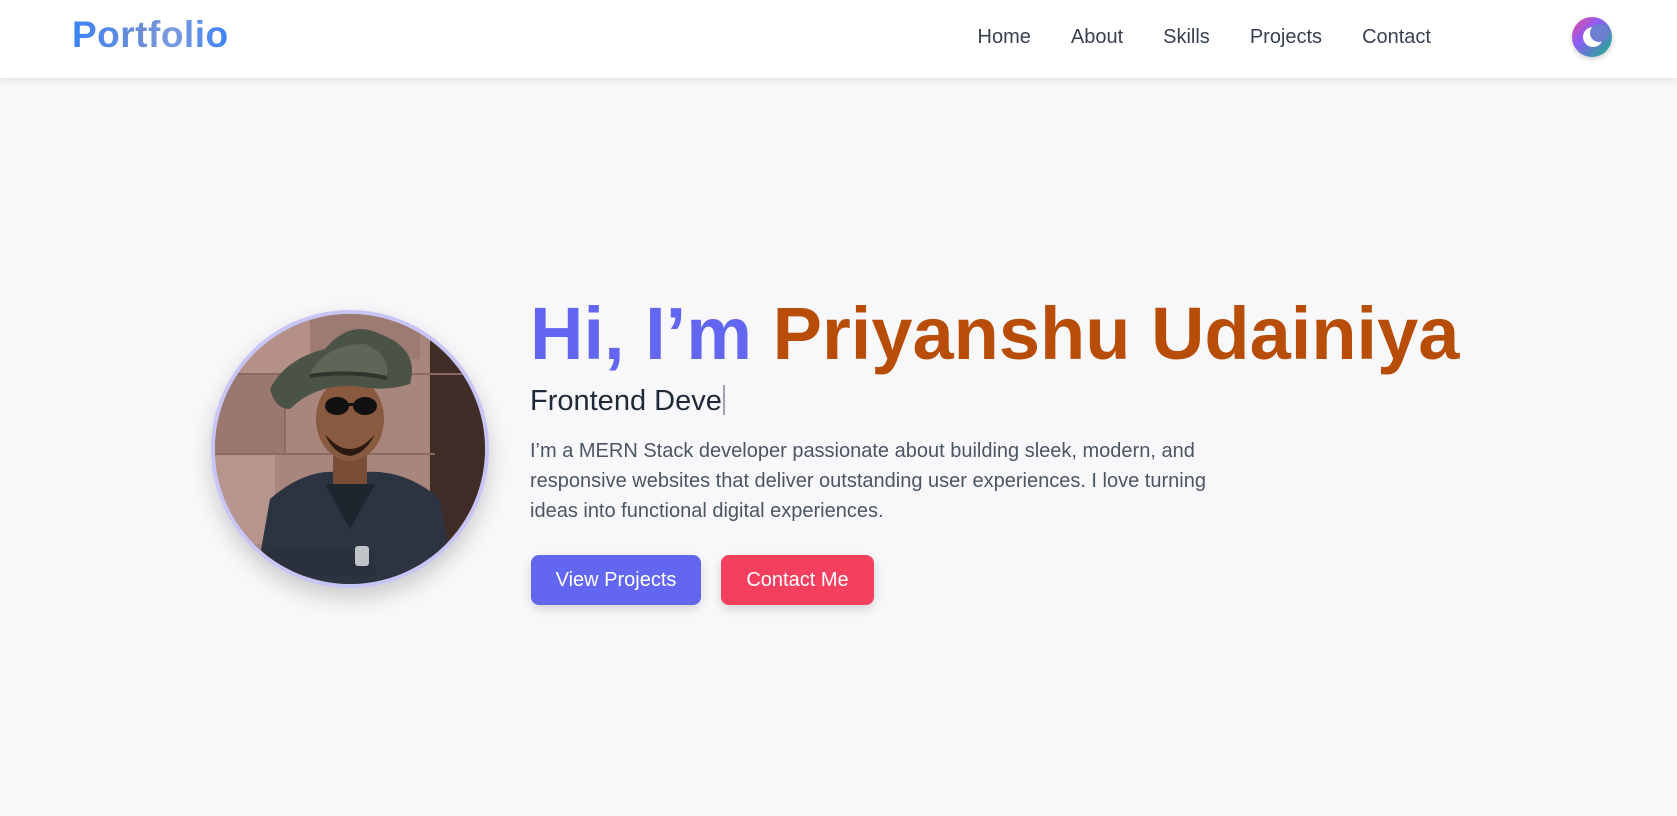 The width and height of the screenshot is (1677, 816). Describe the element at coordinates (1116, 333) in the screenshot. I see `hero-name: Priyanshu Udainiya` at that location.